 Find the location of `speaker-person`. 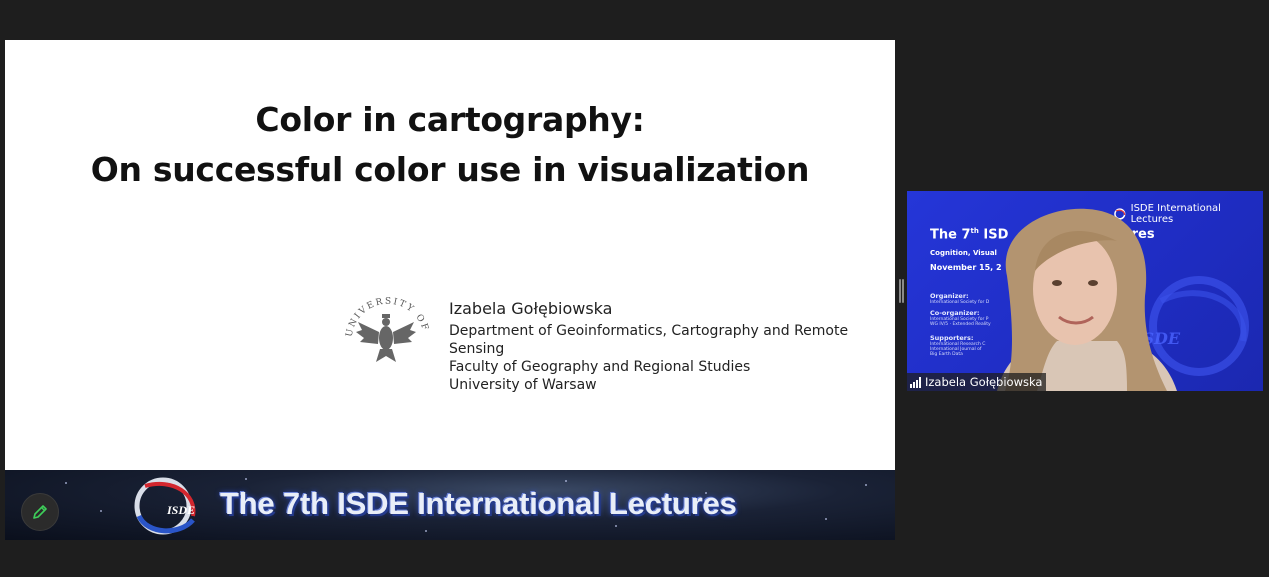

speaker-person is located at coordinates (1087, 299).